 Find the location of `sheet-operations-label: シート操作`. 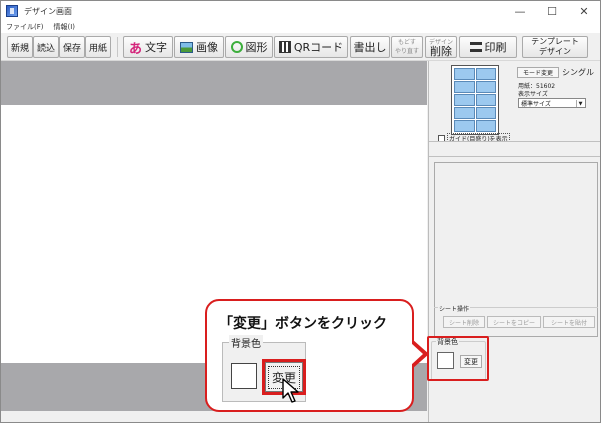

sheet-operations-label: シート操作 is located at coordinates (454, 308).